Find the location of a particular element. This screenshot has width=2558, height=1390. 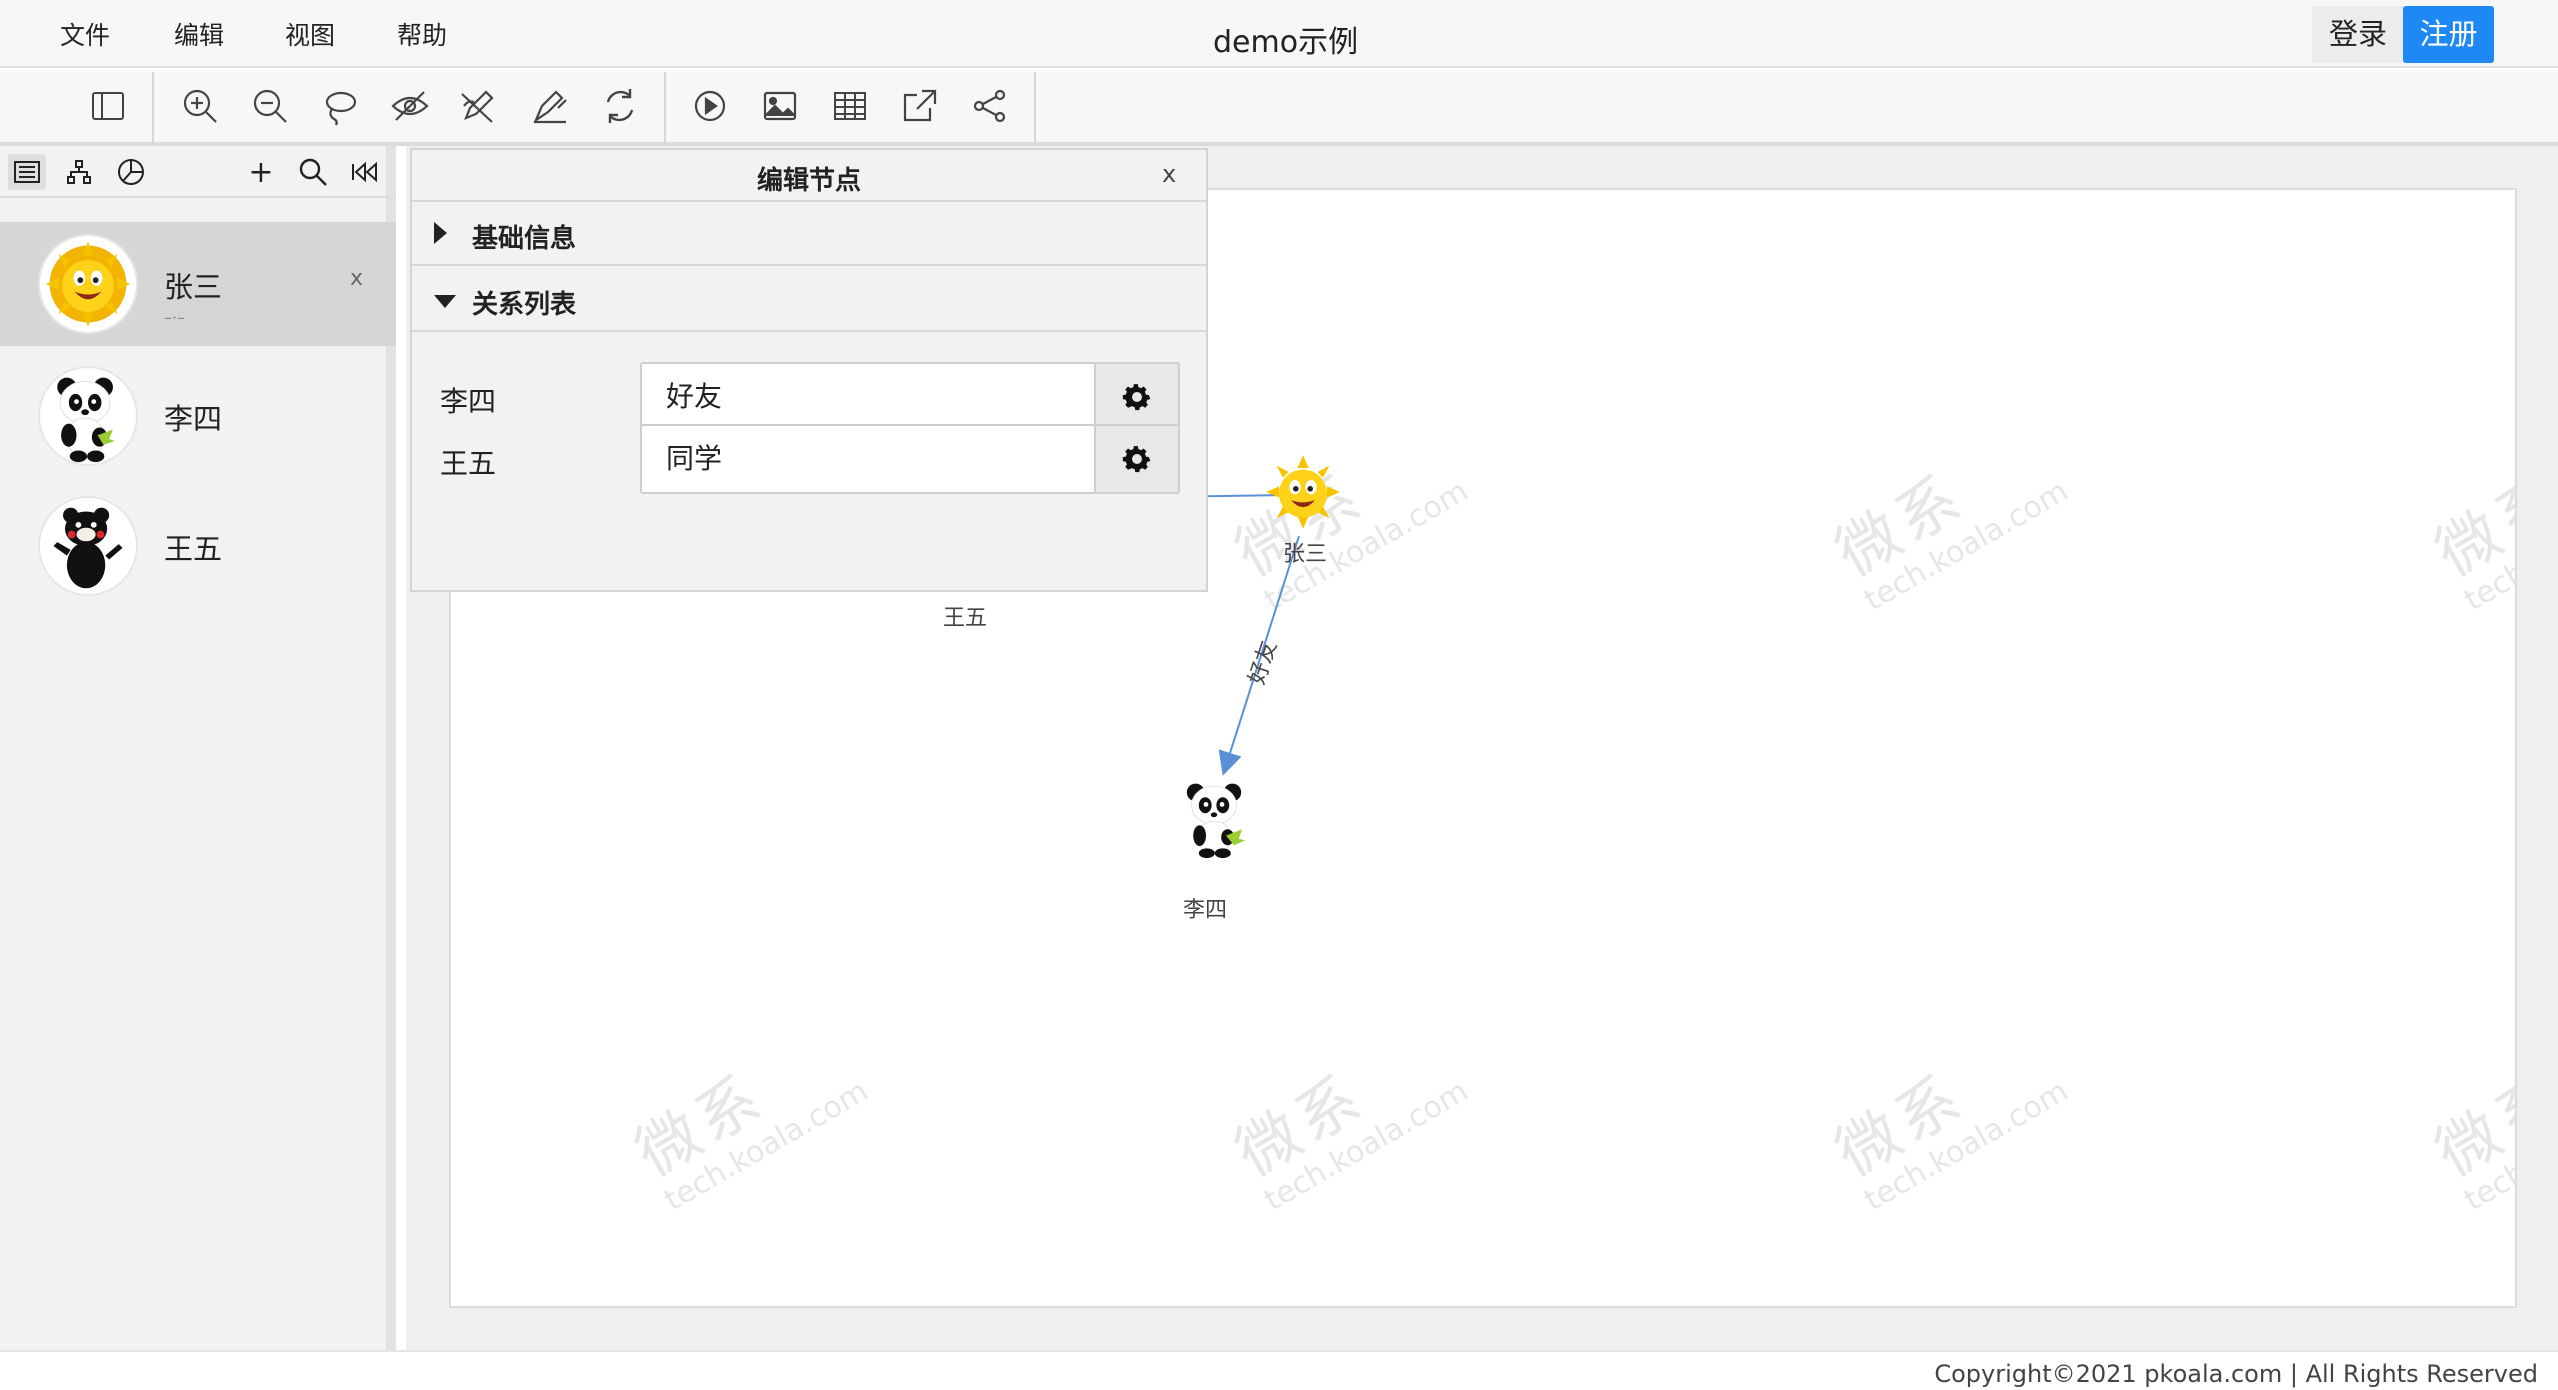

section-relations: 关系列表 is located at coordinates (809, 300).